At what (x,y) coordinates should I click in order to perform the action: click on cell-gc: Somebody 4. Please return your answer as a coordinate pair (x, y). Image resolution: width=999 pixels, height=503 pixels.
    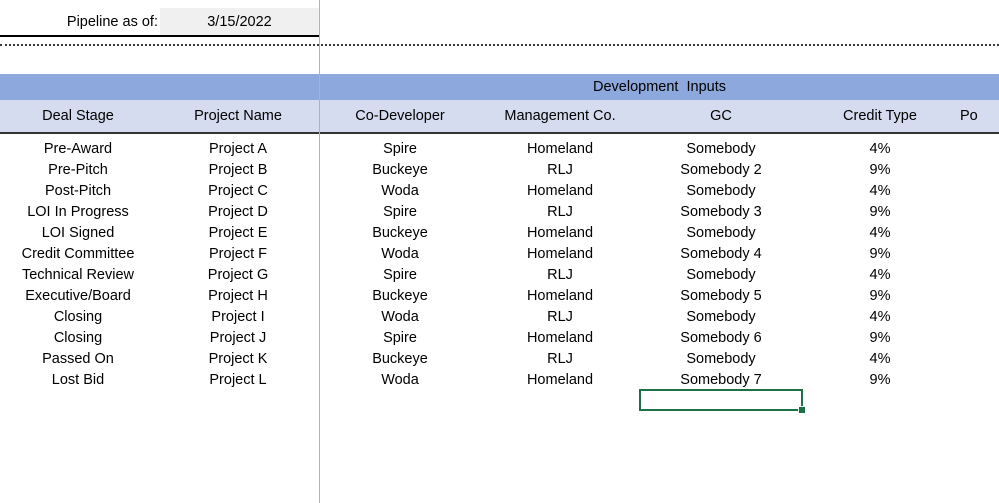
    Looking at the image, I should click on (721, 254).